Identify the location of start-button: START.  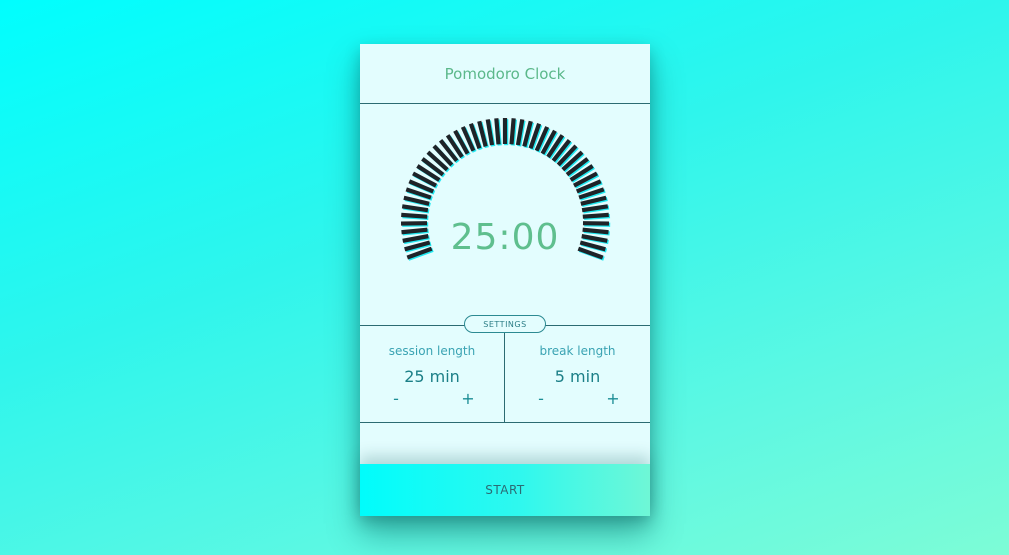
(505, 490).